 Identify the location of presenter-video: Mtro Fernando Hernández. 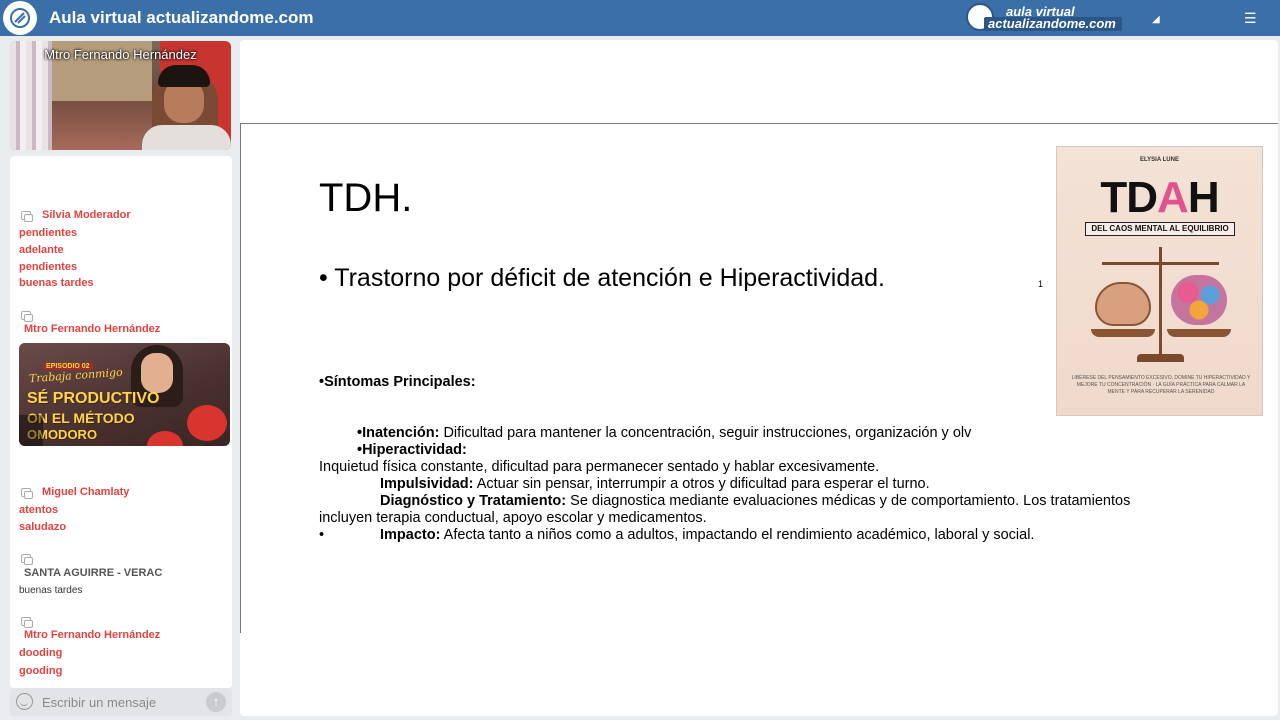
(120, 95).